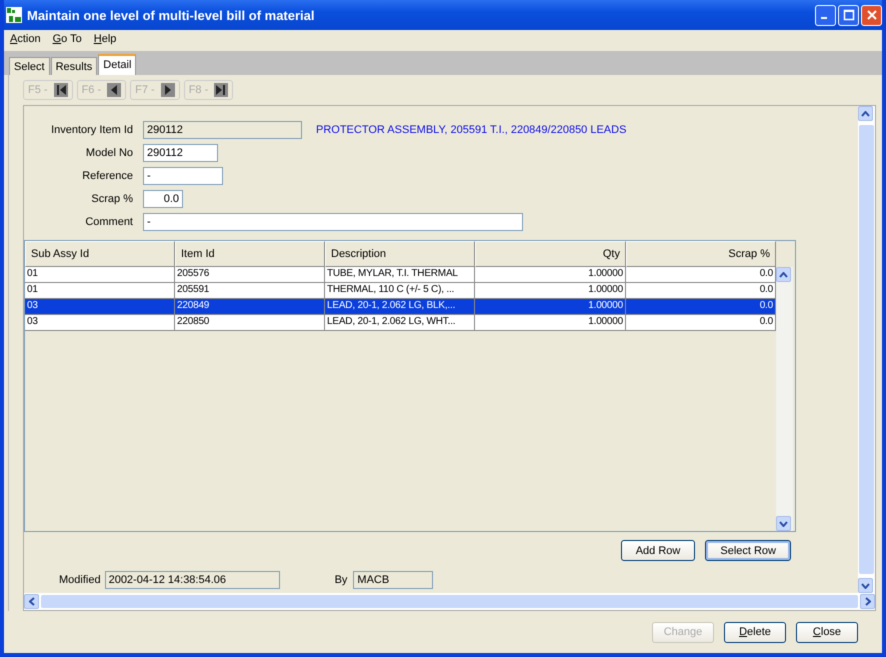 This screenshot has width=886, height=657. I want to click on item-description: PROTECTOR ASSEMBLY, 205591 T.I., 220849/220850 LEADS, so click(471, 130).